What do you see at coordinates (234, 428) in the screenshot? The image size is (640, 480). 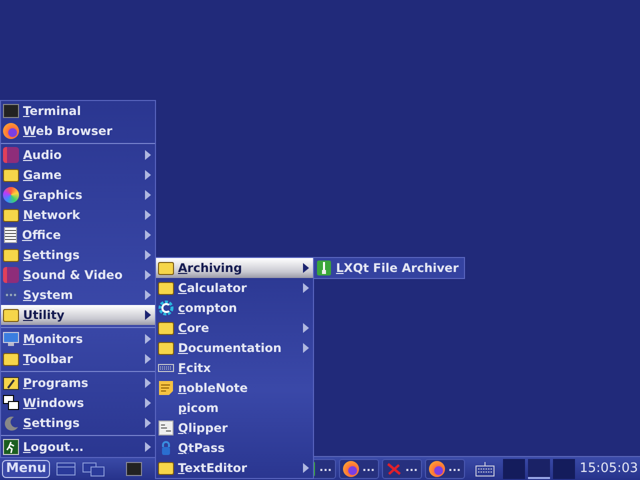 I see `menu-item: Qlipper` at bounding box center [234, 428].